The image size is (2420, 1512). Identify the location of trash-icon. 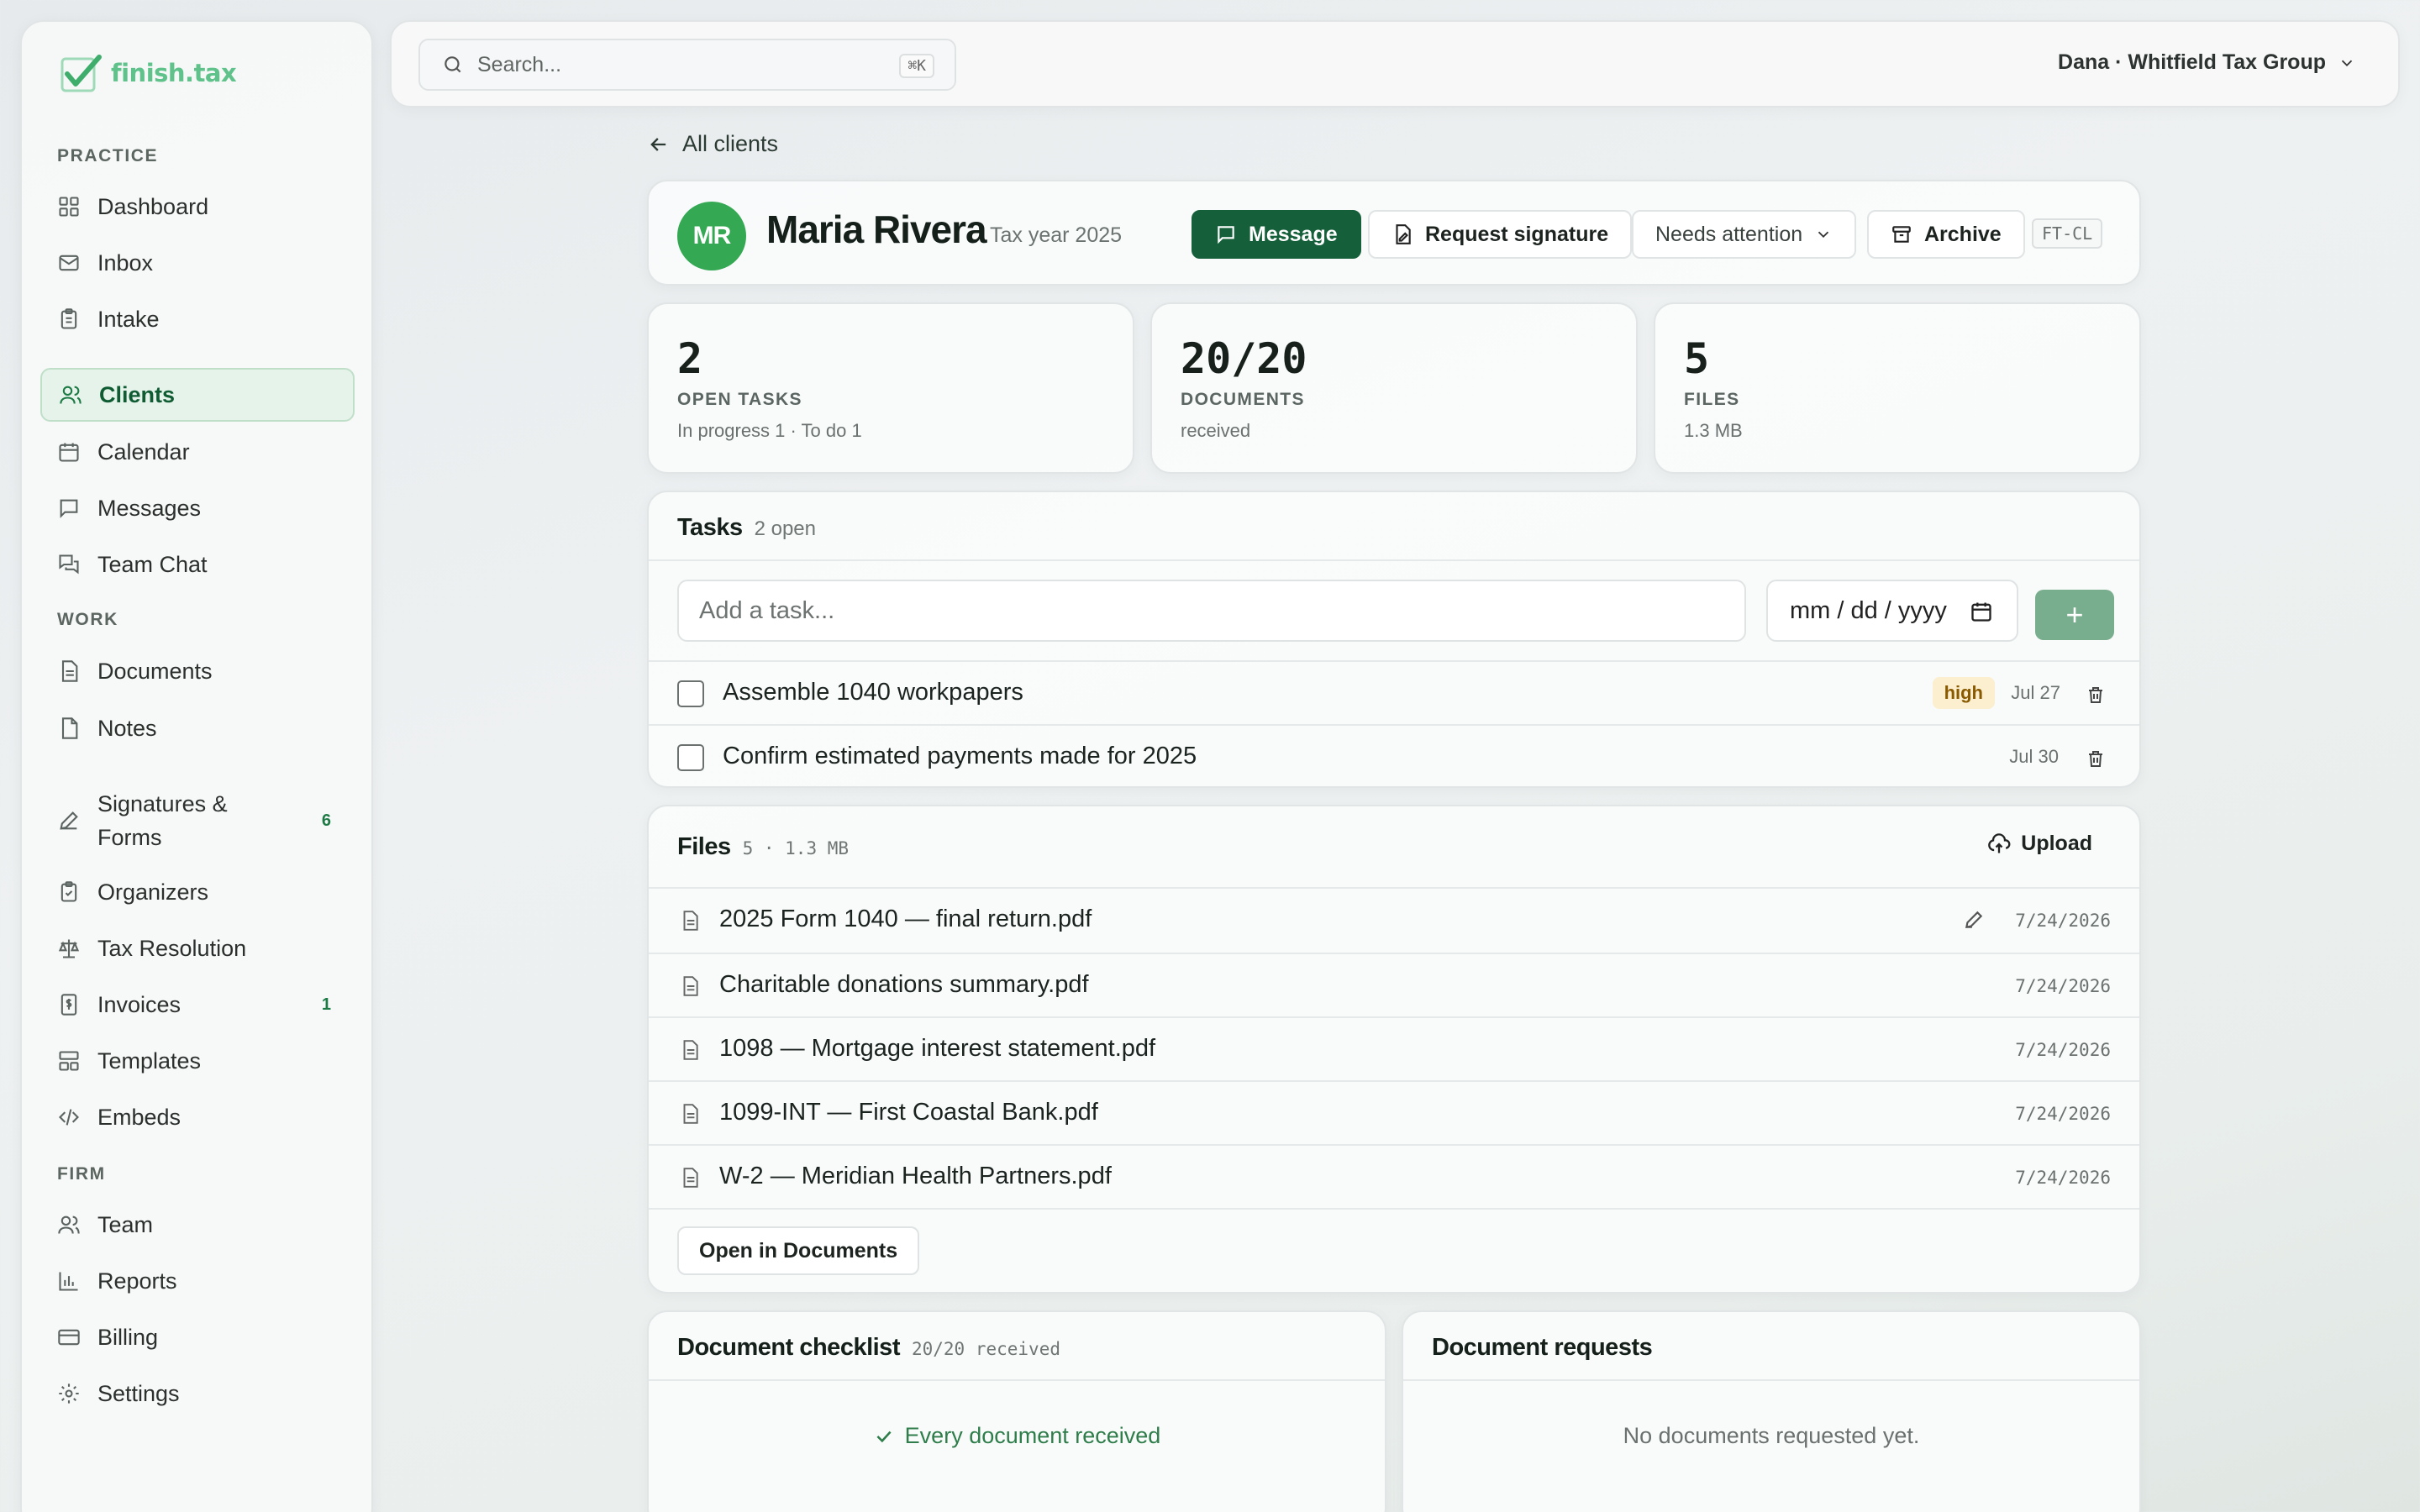
(2096, 758).